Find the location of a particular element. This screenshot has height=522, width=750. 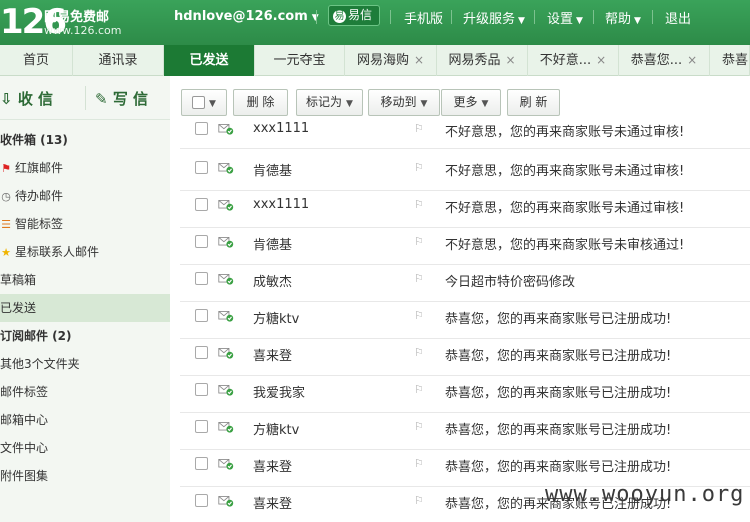

tab-home: 首页 is located at coordinates (36, 60).